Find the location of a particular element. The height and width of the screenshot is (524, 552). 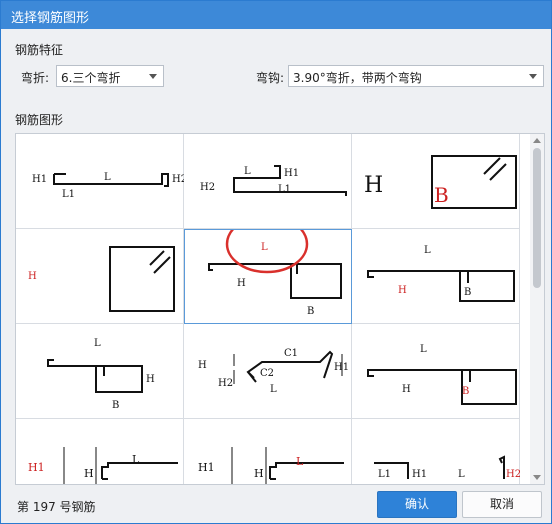

shape-cell-8: H C1 H2 C2 H1 L is located at coordinates (268, 371).